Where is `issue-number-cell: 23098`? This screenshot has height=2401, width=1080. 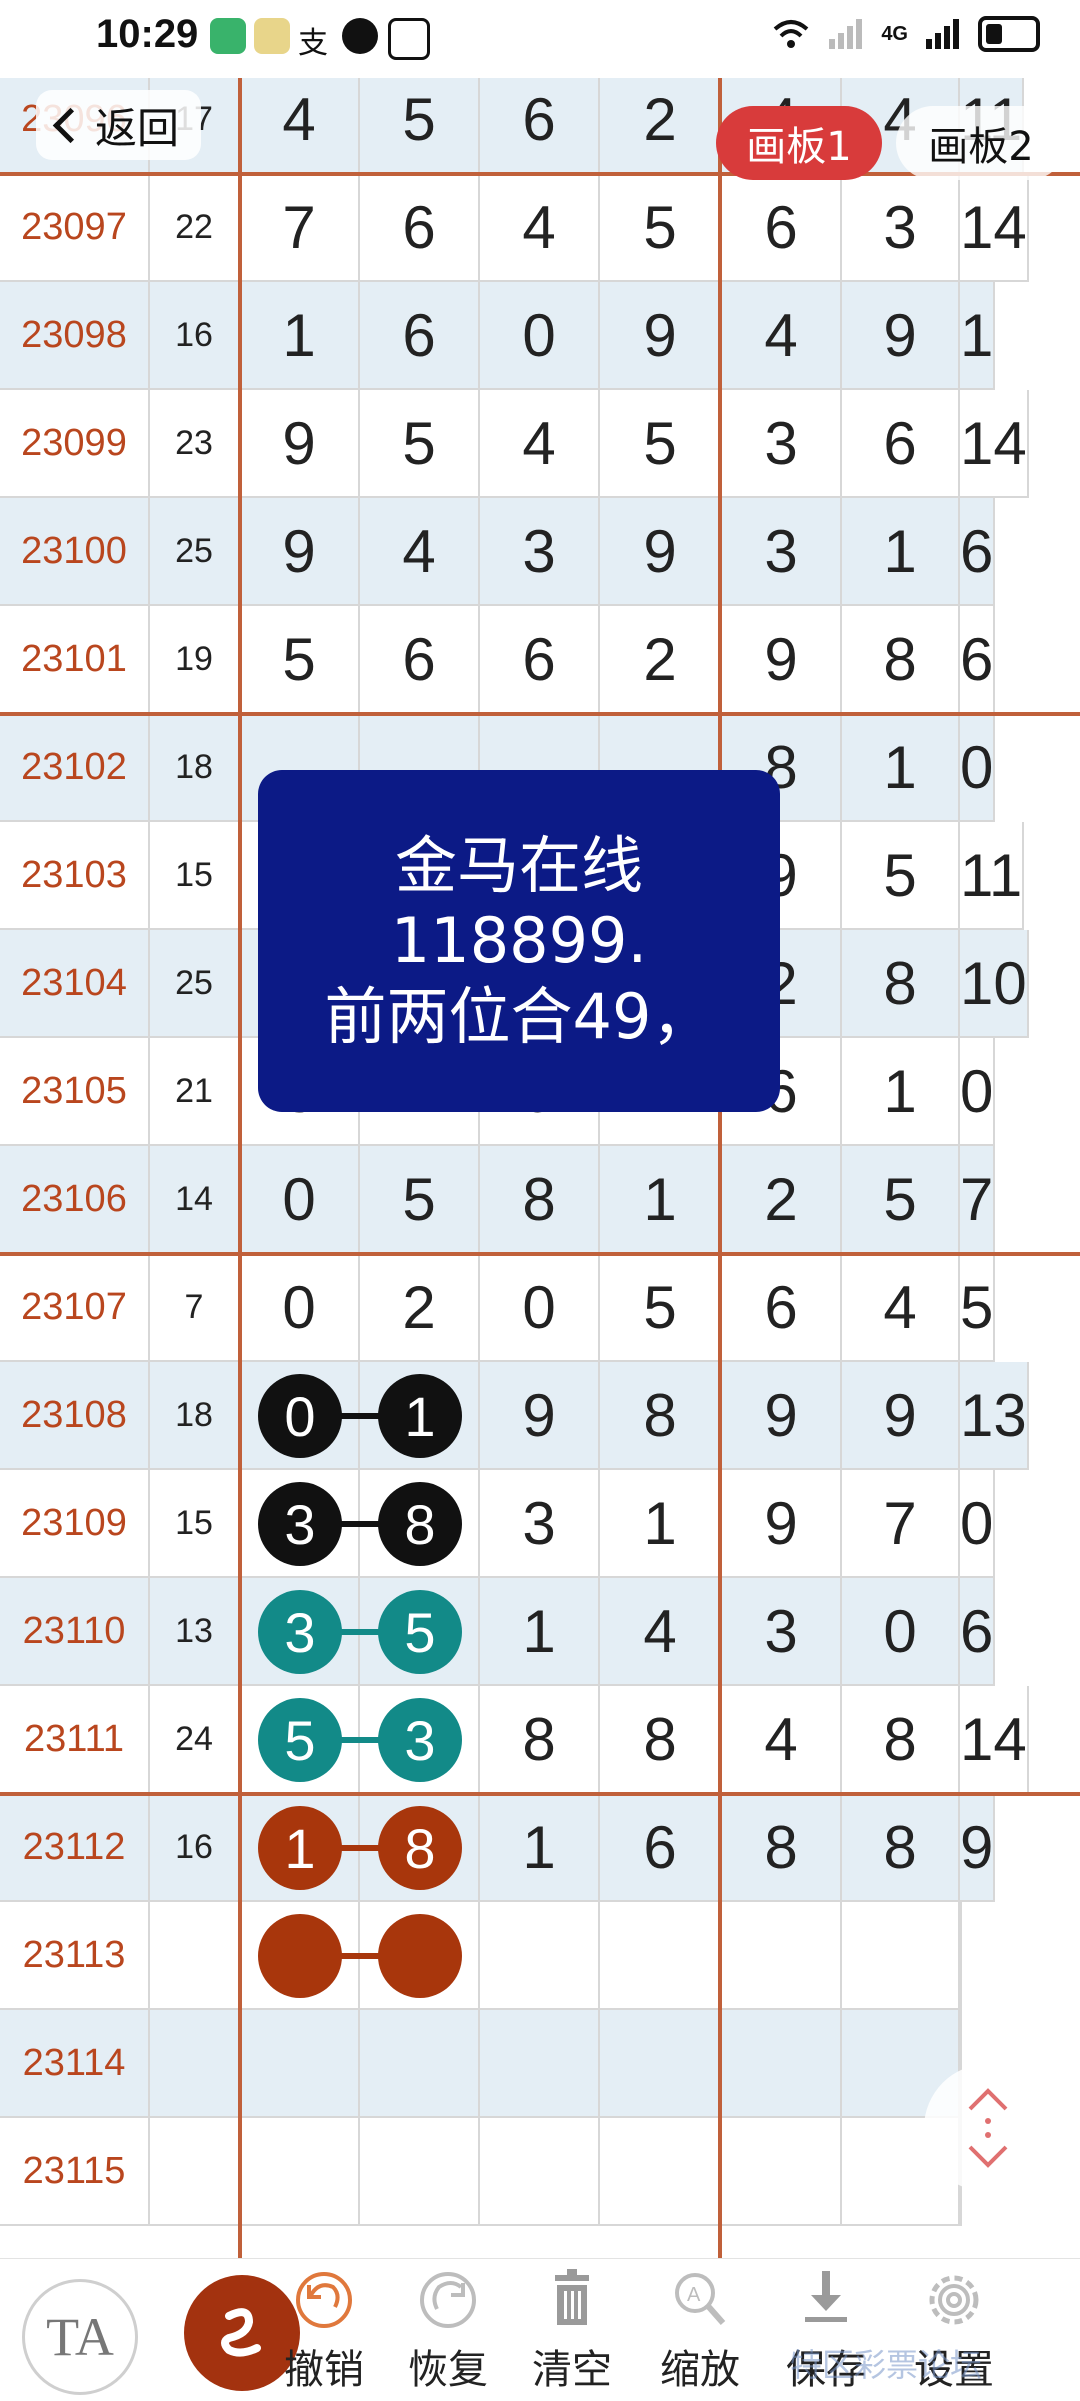
issue-number-cell: 23098 is located at coordinates (75, 336).